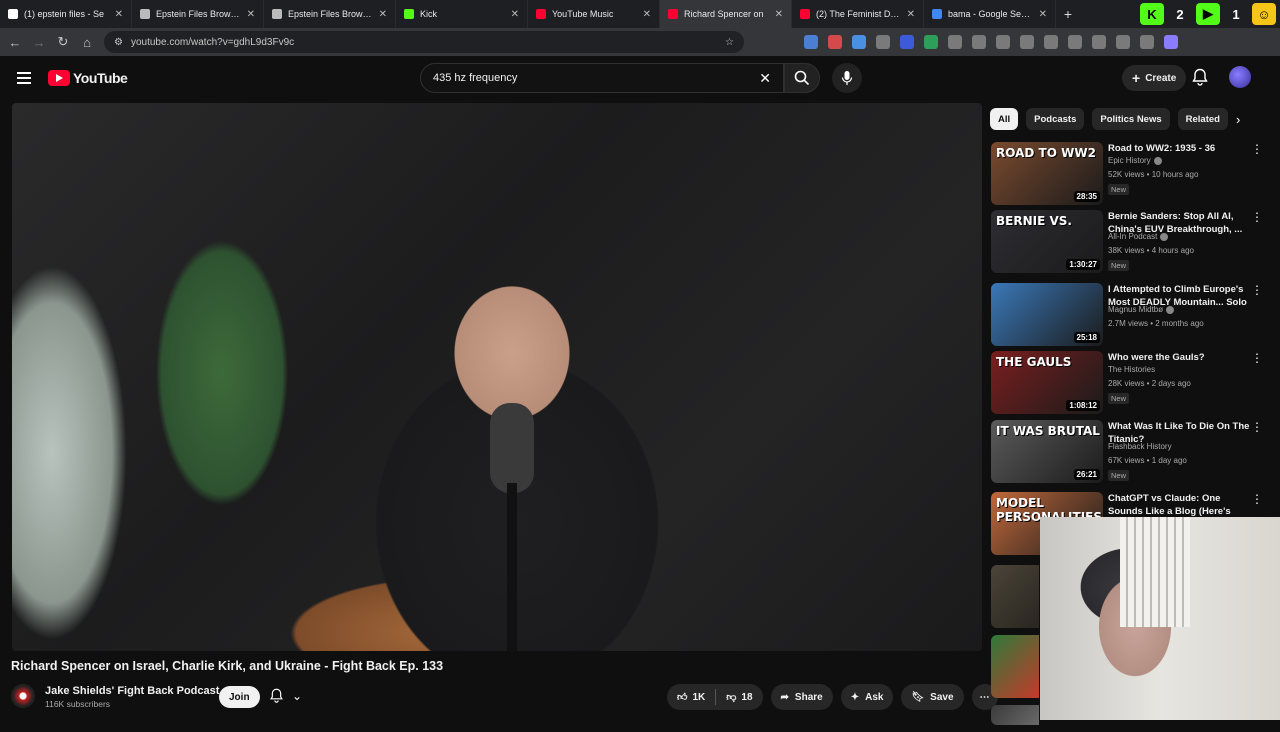 This screenshot has height=732, width=1280. Describe the element at coordinates (1240, 77) in the screenshot. I see `account-avatar` at that location.